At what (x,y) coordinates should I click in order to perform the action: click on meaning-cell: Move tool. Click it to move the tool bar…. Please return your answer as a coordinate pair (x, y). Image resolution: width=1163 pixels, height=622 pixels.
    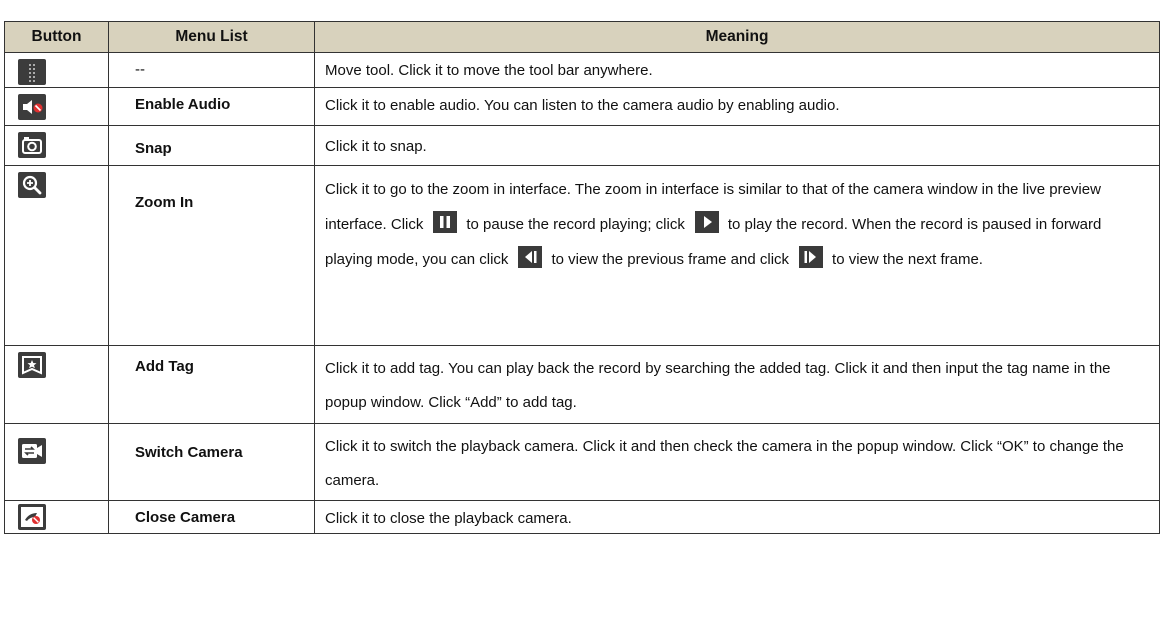
    Looking at the image, I should click on (737, 70).